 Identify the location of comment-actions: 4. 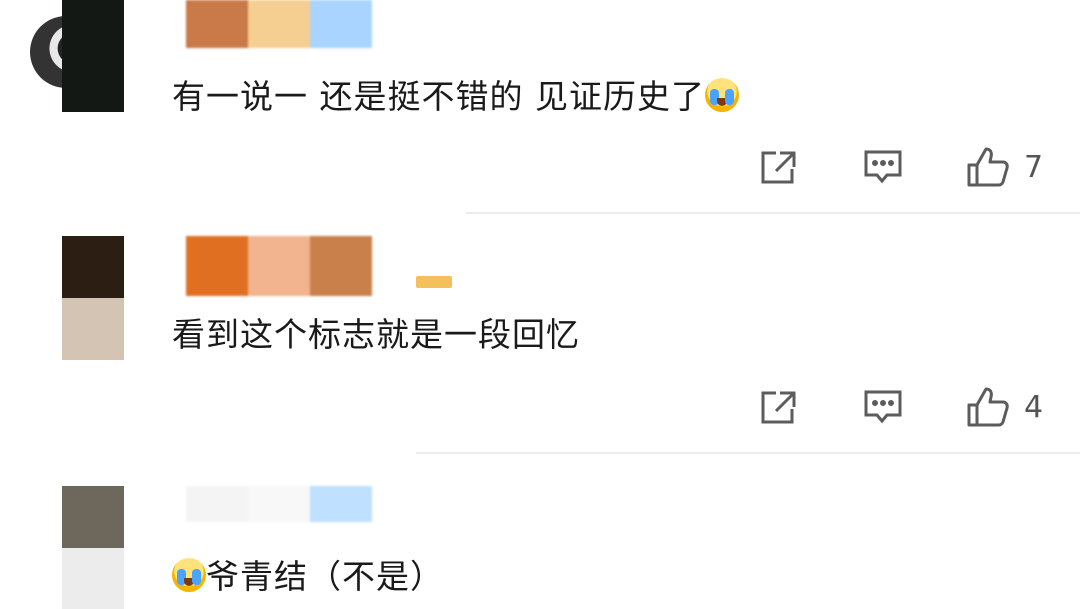
(540, 407).